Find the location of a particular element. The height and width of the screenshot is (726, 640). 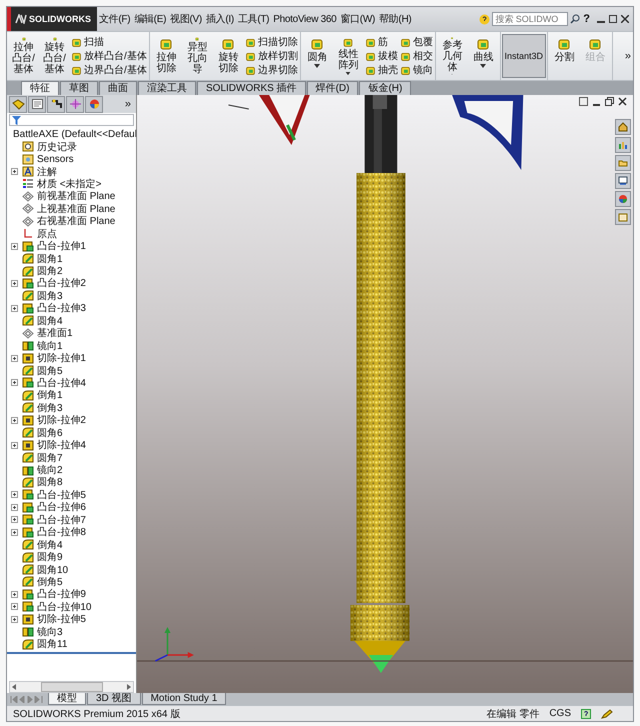

ribbon-button: 放样切割 is located at coordinates (271, 56).